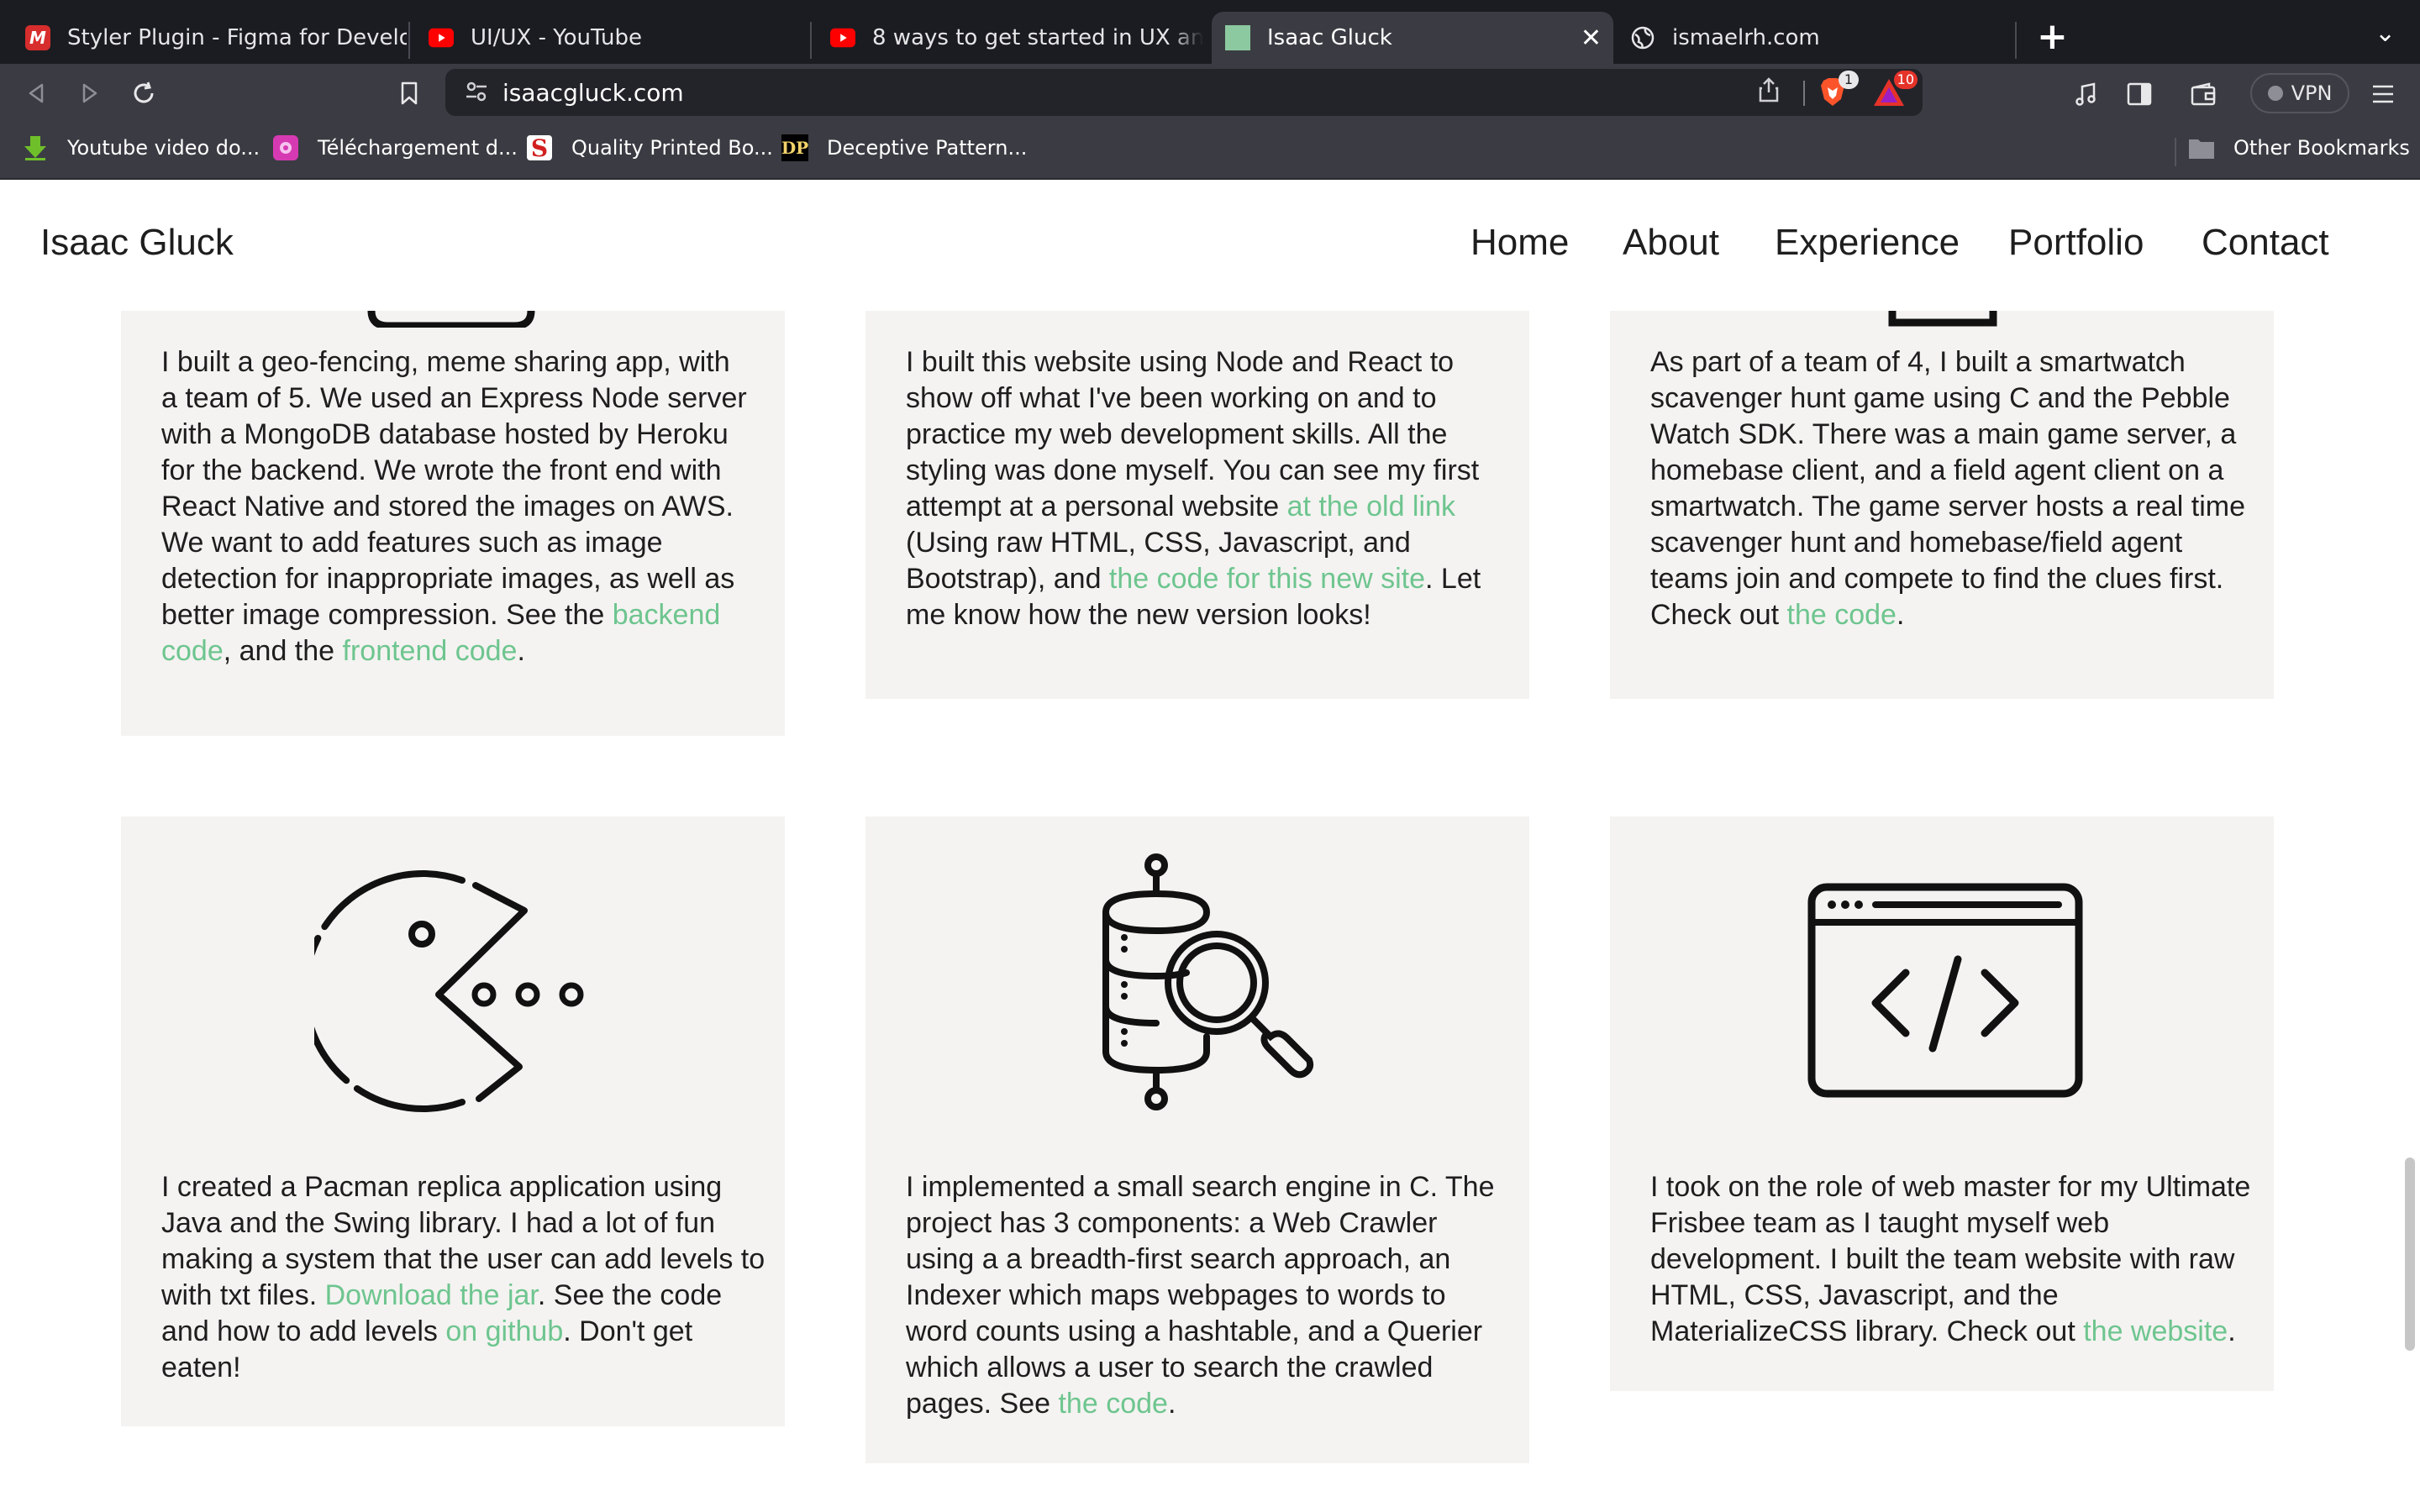 The height and width of the screenshot is (1512, 2420). I want to click on reload-button, so click(143, 93).